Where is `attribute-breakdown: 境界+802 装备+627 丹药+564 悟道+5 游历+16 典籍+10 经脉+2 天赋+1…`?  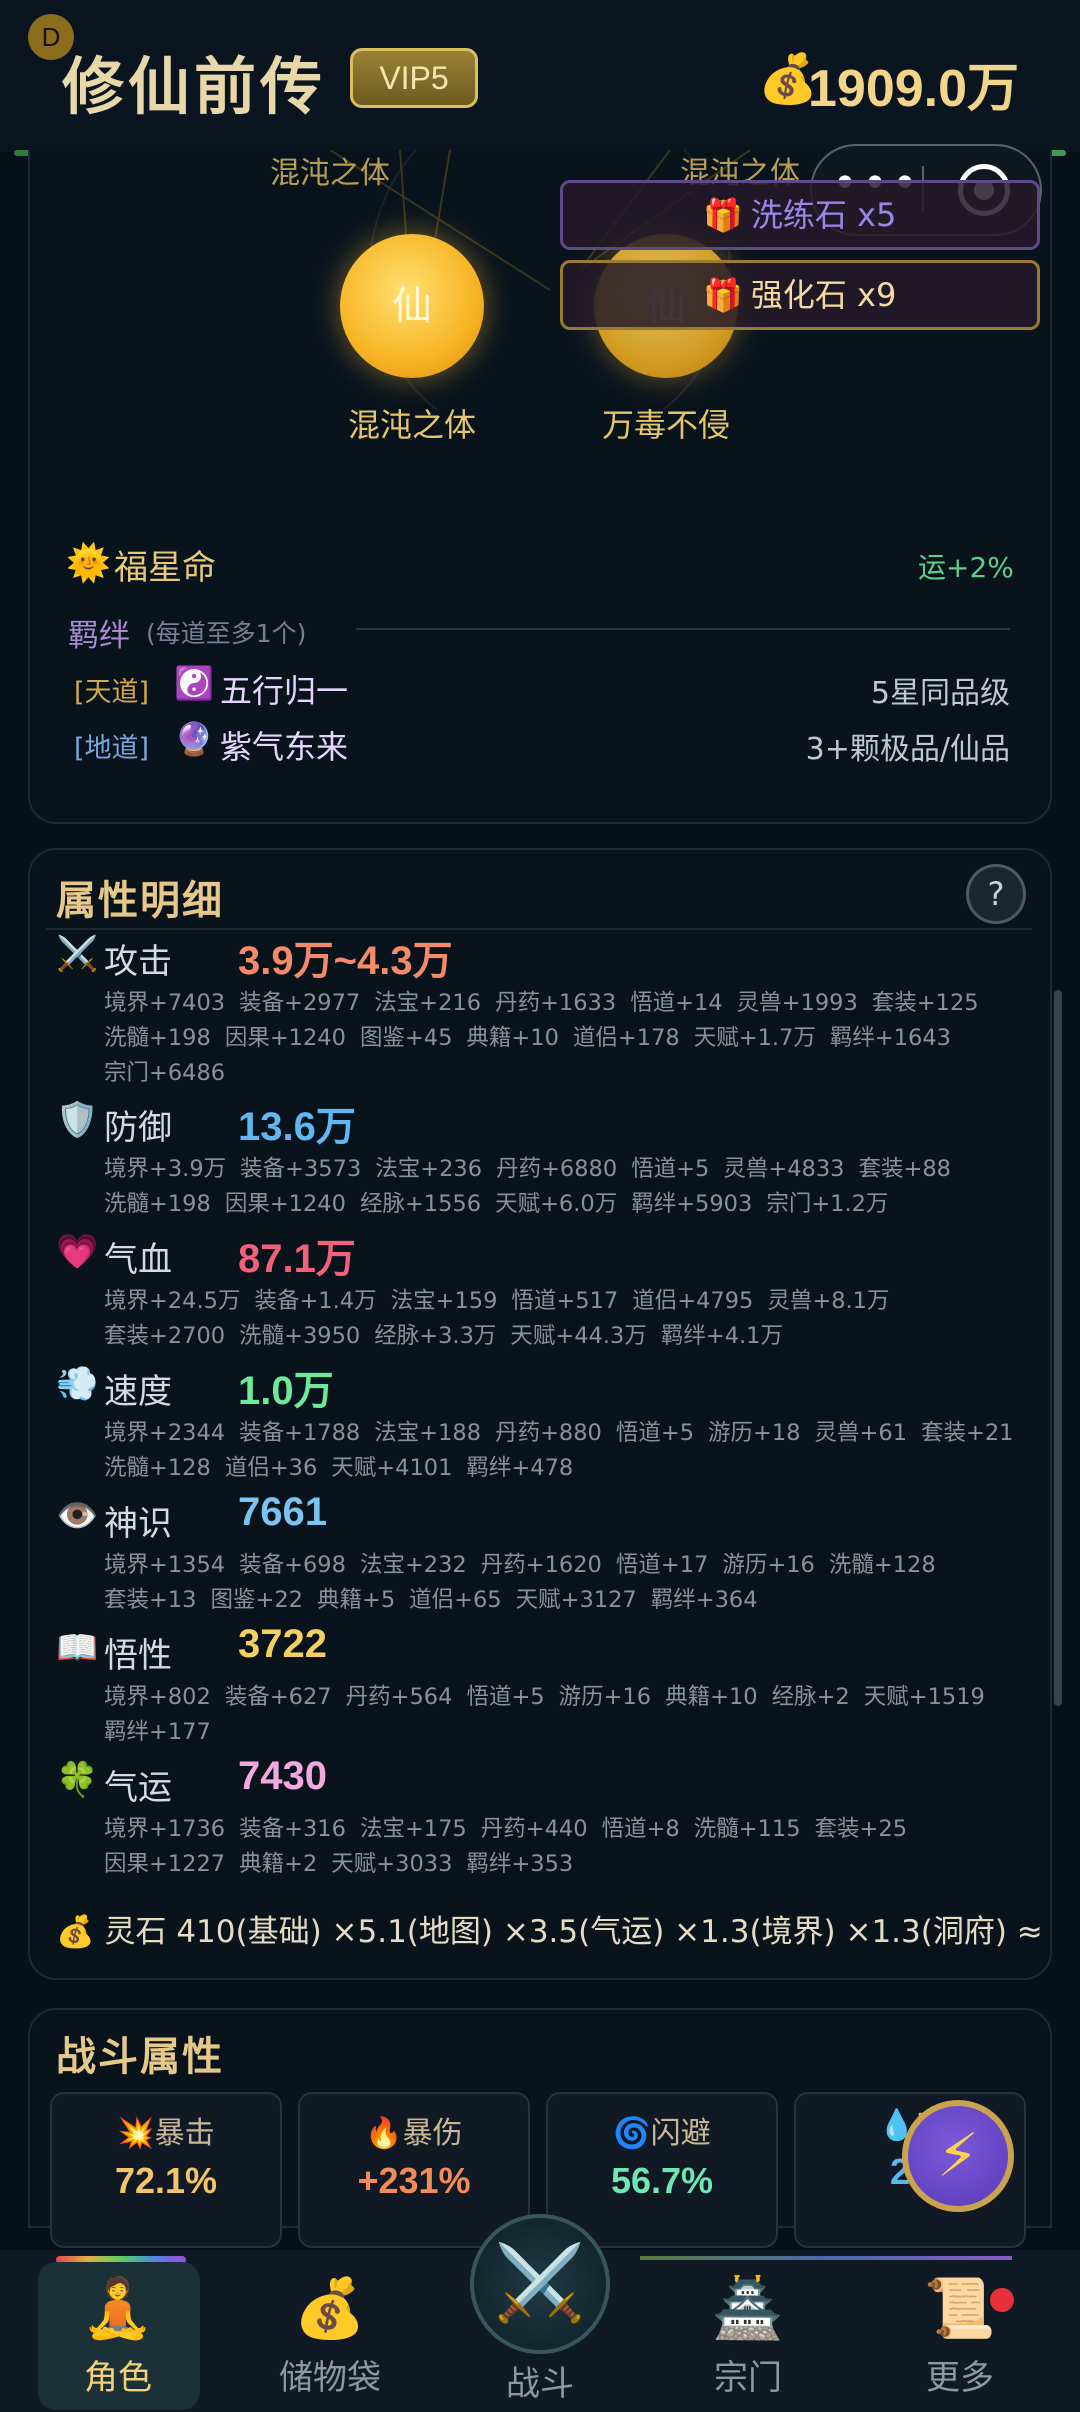 attribute-breakdown: 境界+802 装备+627 丹药+564 悟道+5 游历+16 典籍+10 经脉+2 天赋+1… is located at coordinates (569, 1715).